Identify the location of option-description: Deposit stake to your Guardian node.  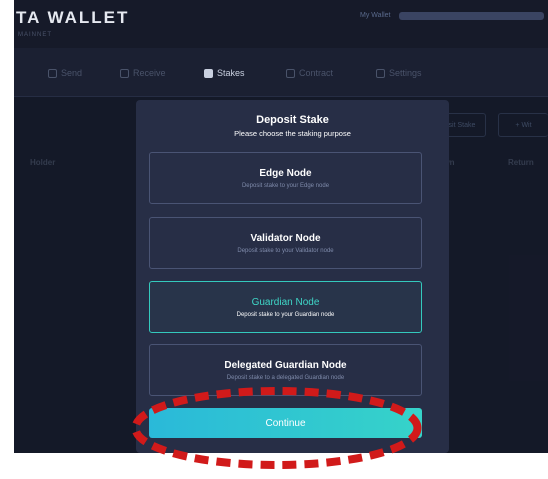
(285, 315).